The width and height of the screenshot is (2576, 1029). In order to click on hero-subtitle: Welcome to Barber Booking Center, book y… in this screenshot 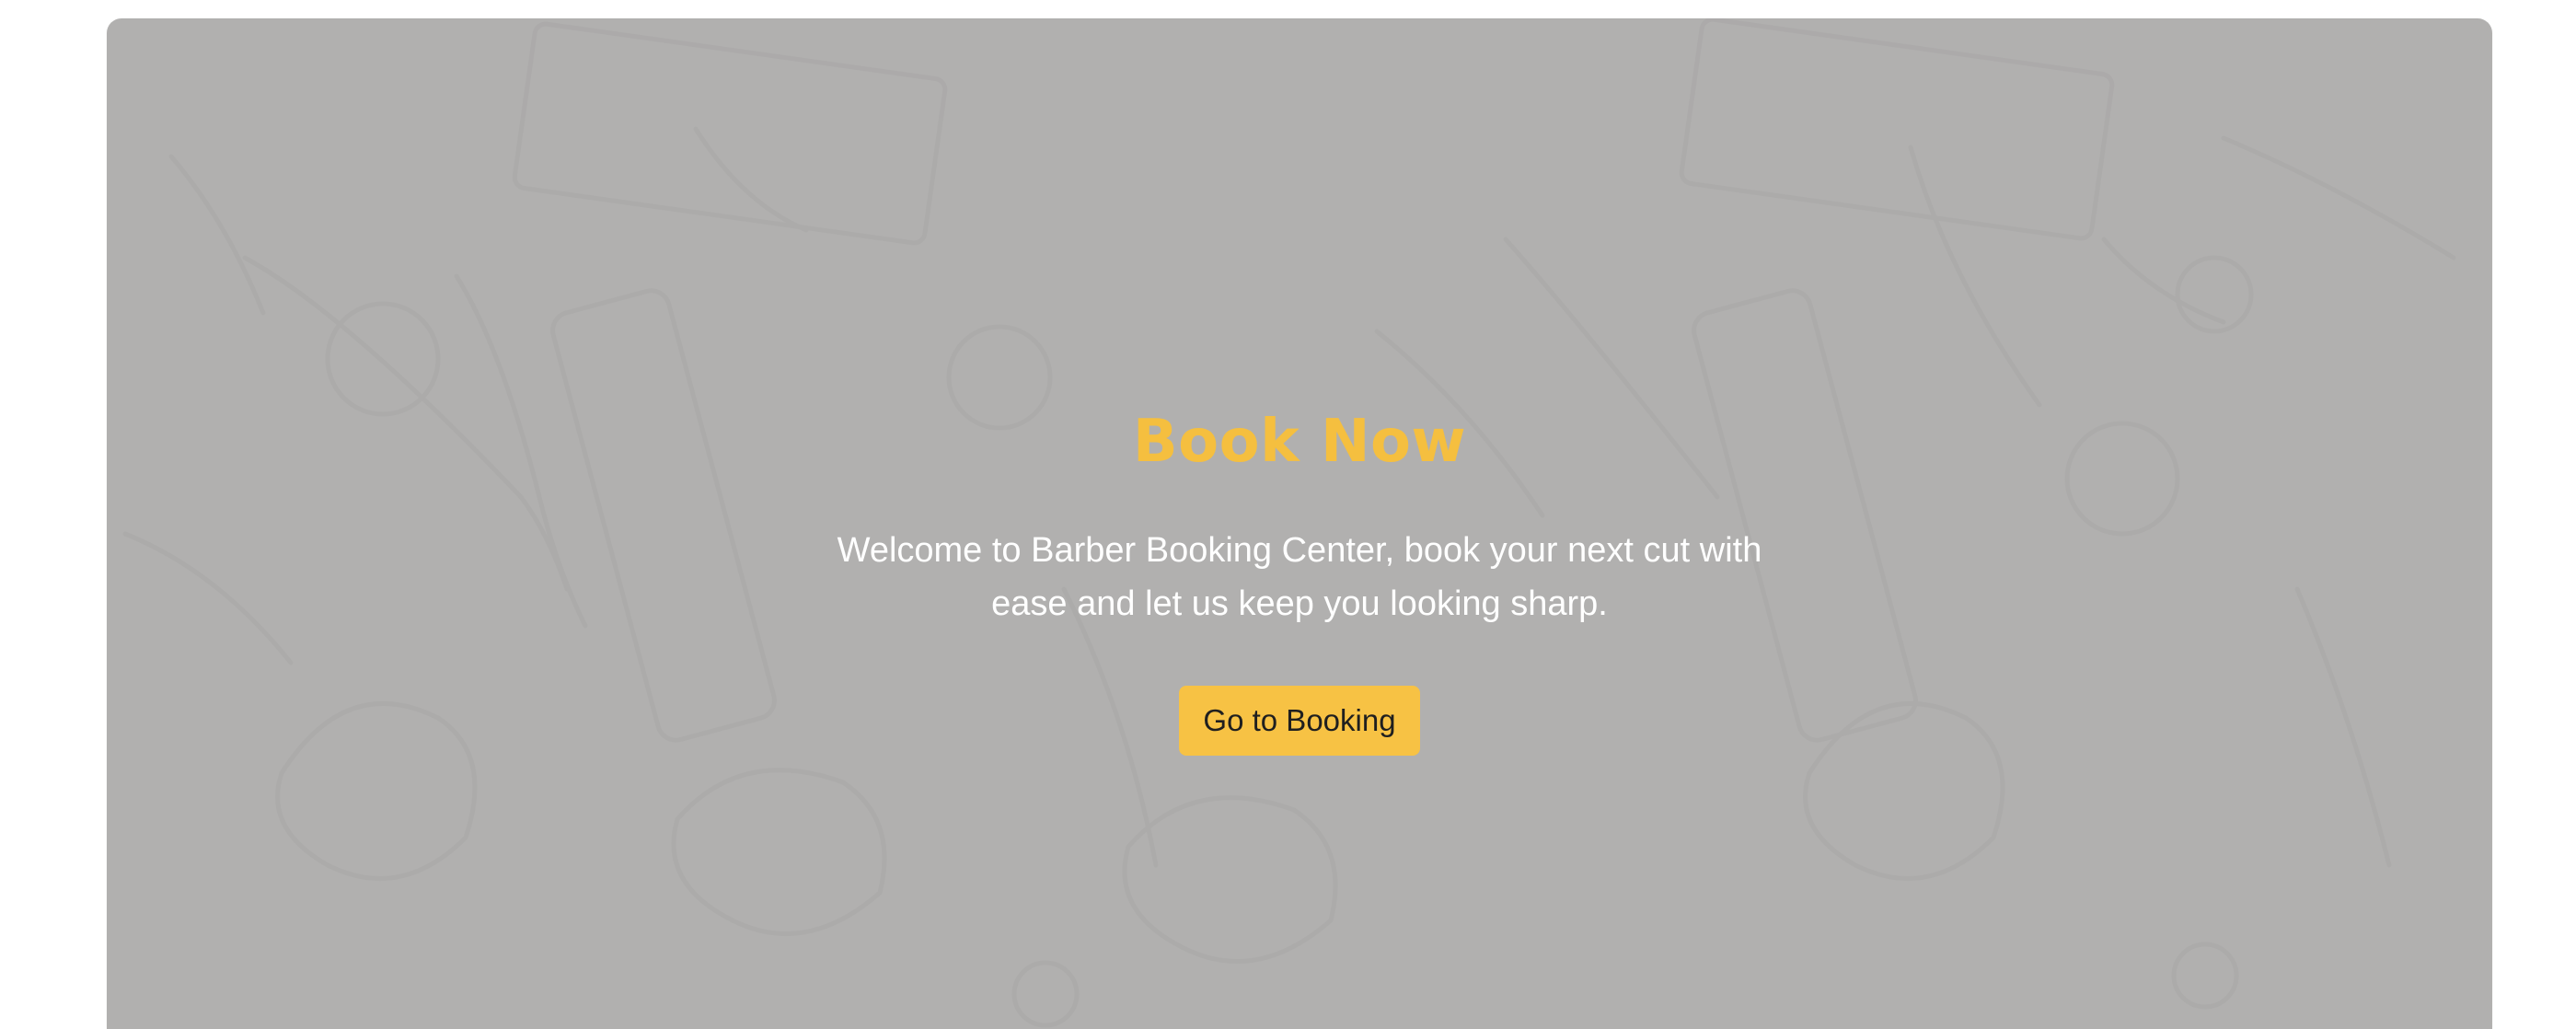, I will do `click(1299, 577)`.